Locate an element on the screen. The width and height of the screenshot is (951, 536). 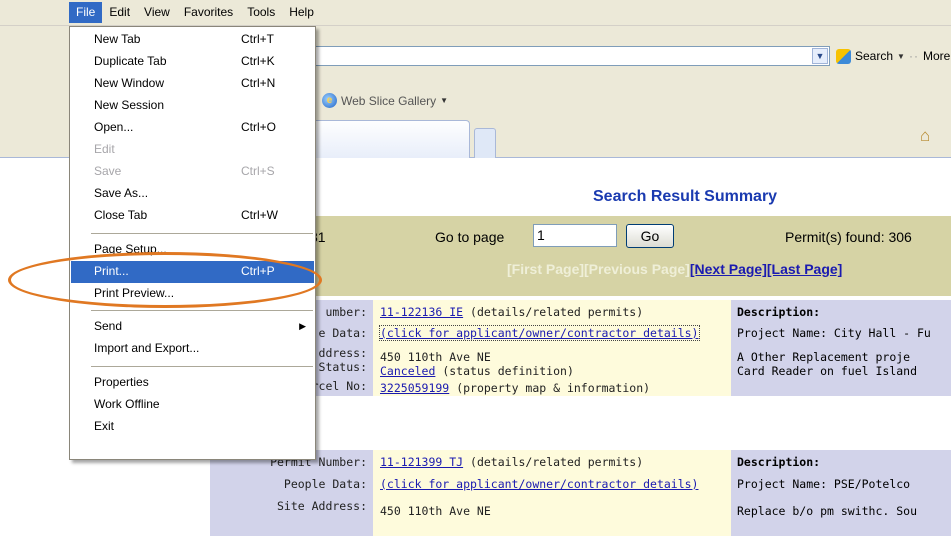
search-toolbar: Search ▼ ·· More is located at coordinates (893, 56).